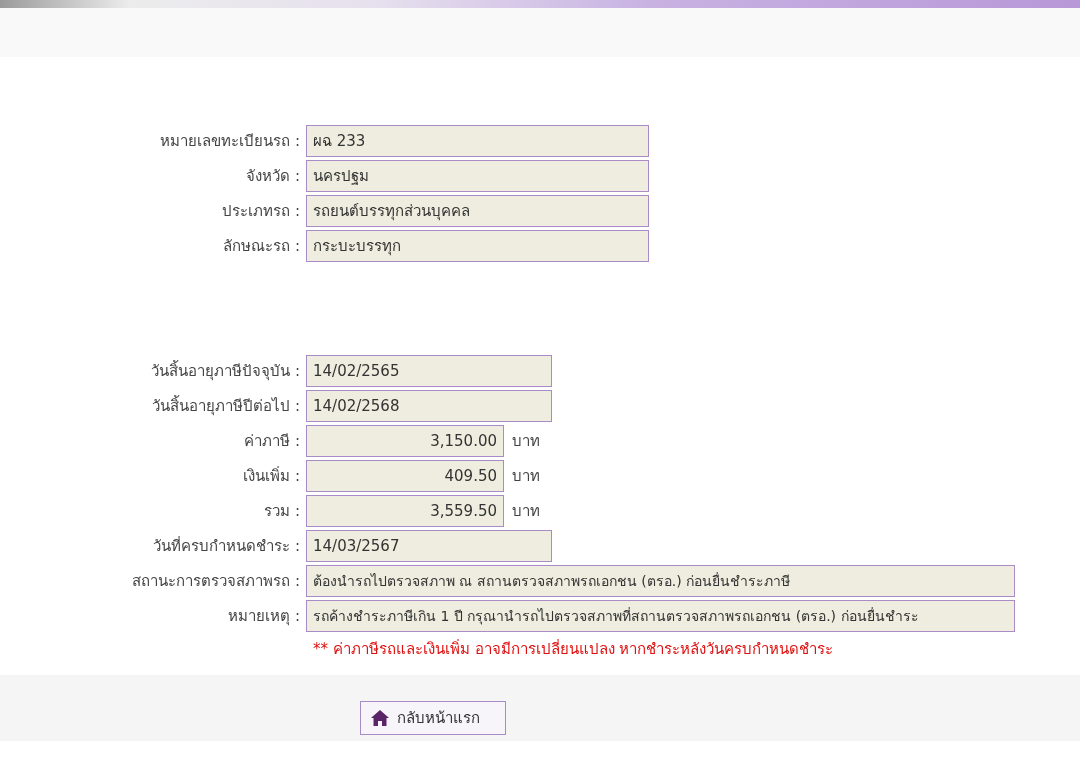  Describe the element at coordinates (477, 246) in the screenshot. I see `input-field: กระบะบรรทุก` at that location.